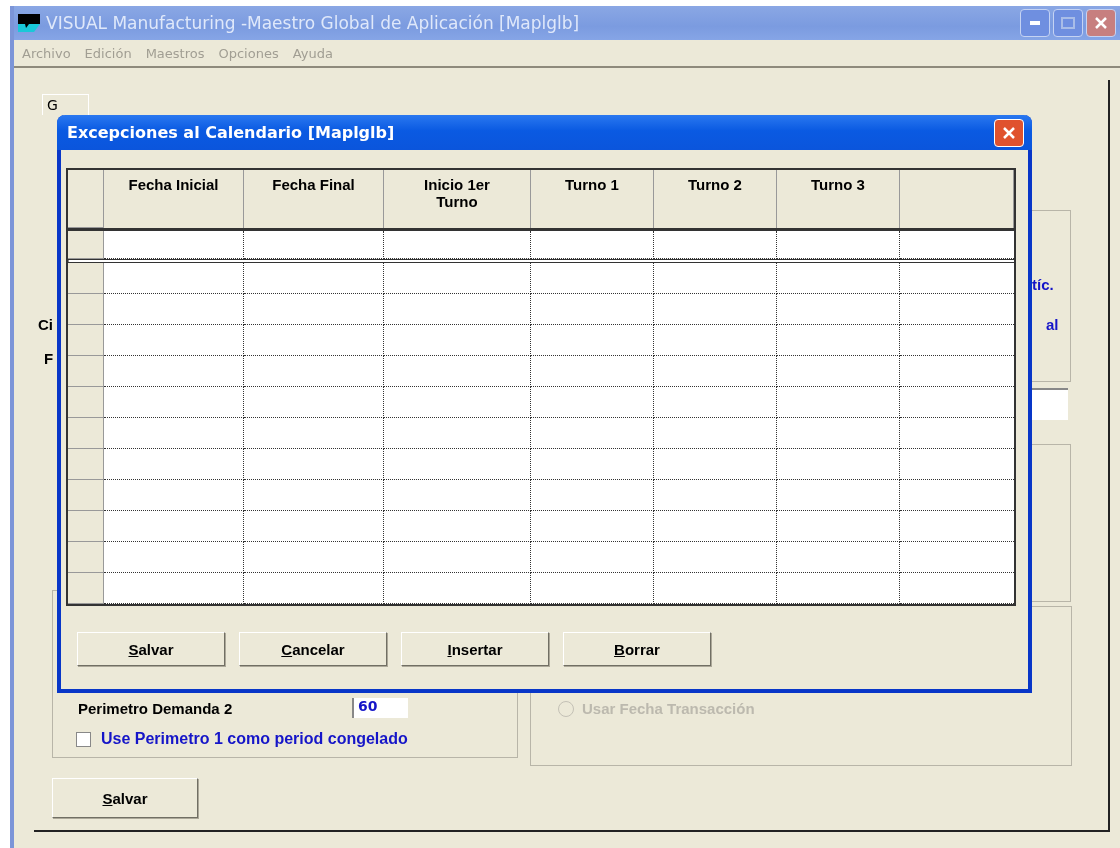 Image resolution: width=1120 pixels, height=848 pixels. Describe the element at coordinates (314, 199) in the screenshot. I see `column-header: Fecha Final` at that location.